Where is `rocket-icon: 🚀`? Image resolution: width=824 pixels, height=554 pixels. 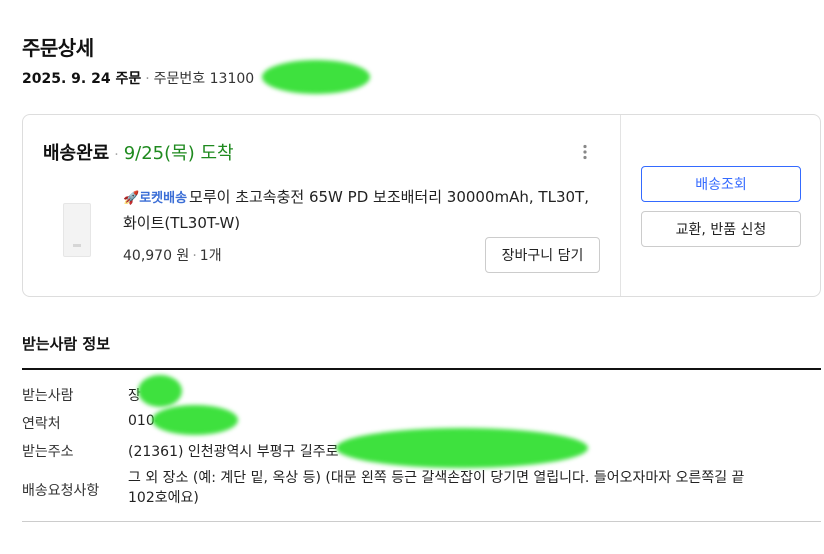
rocket-icon: 🚀 is located at coordinates (131, 198).